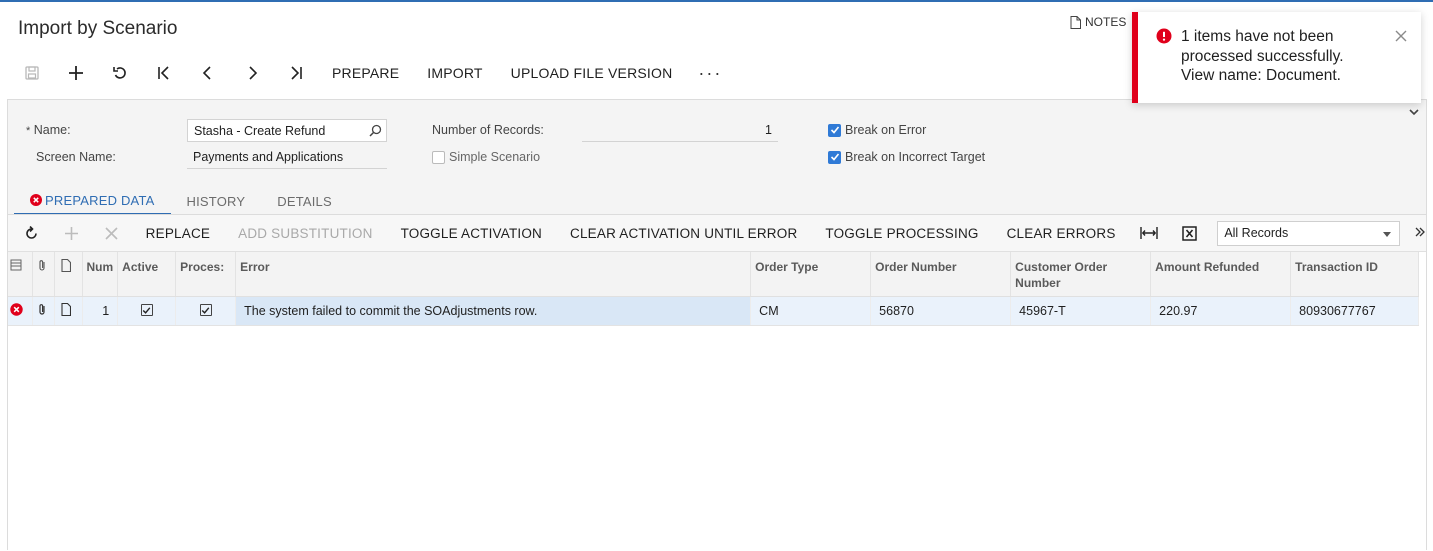 The height and width of the screenshot is (551, 1433). I want to click on tab-prepared-data: PREPARED DATA, so click(92, 201).